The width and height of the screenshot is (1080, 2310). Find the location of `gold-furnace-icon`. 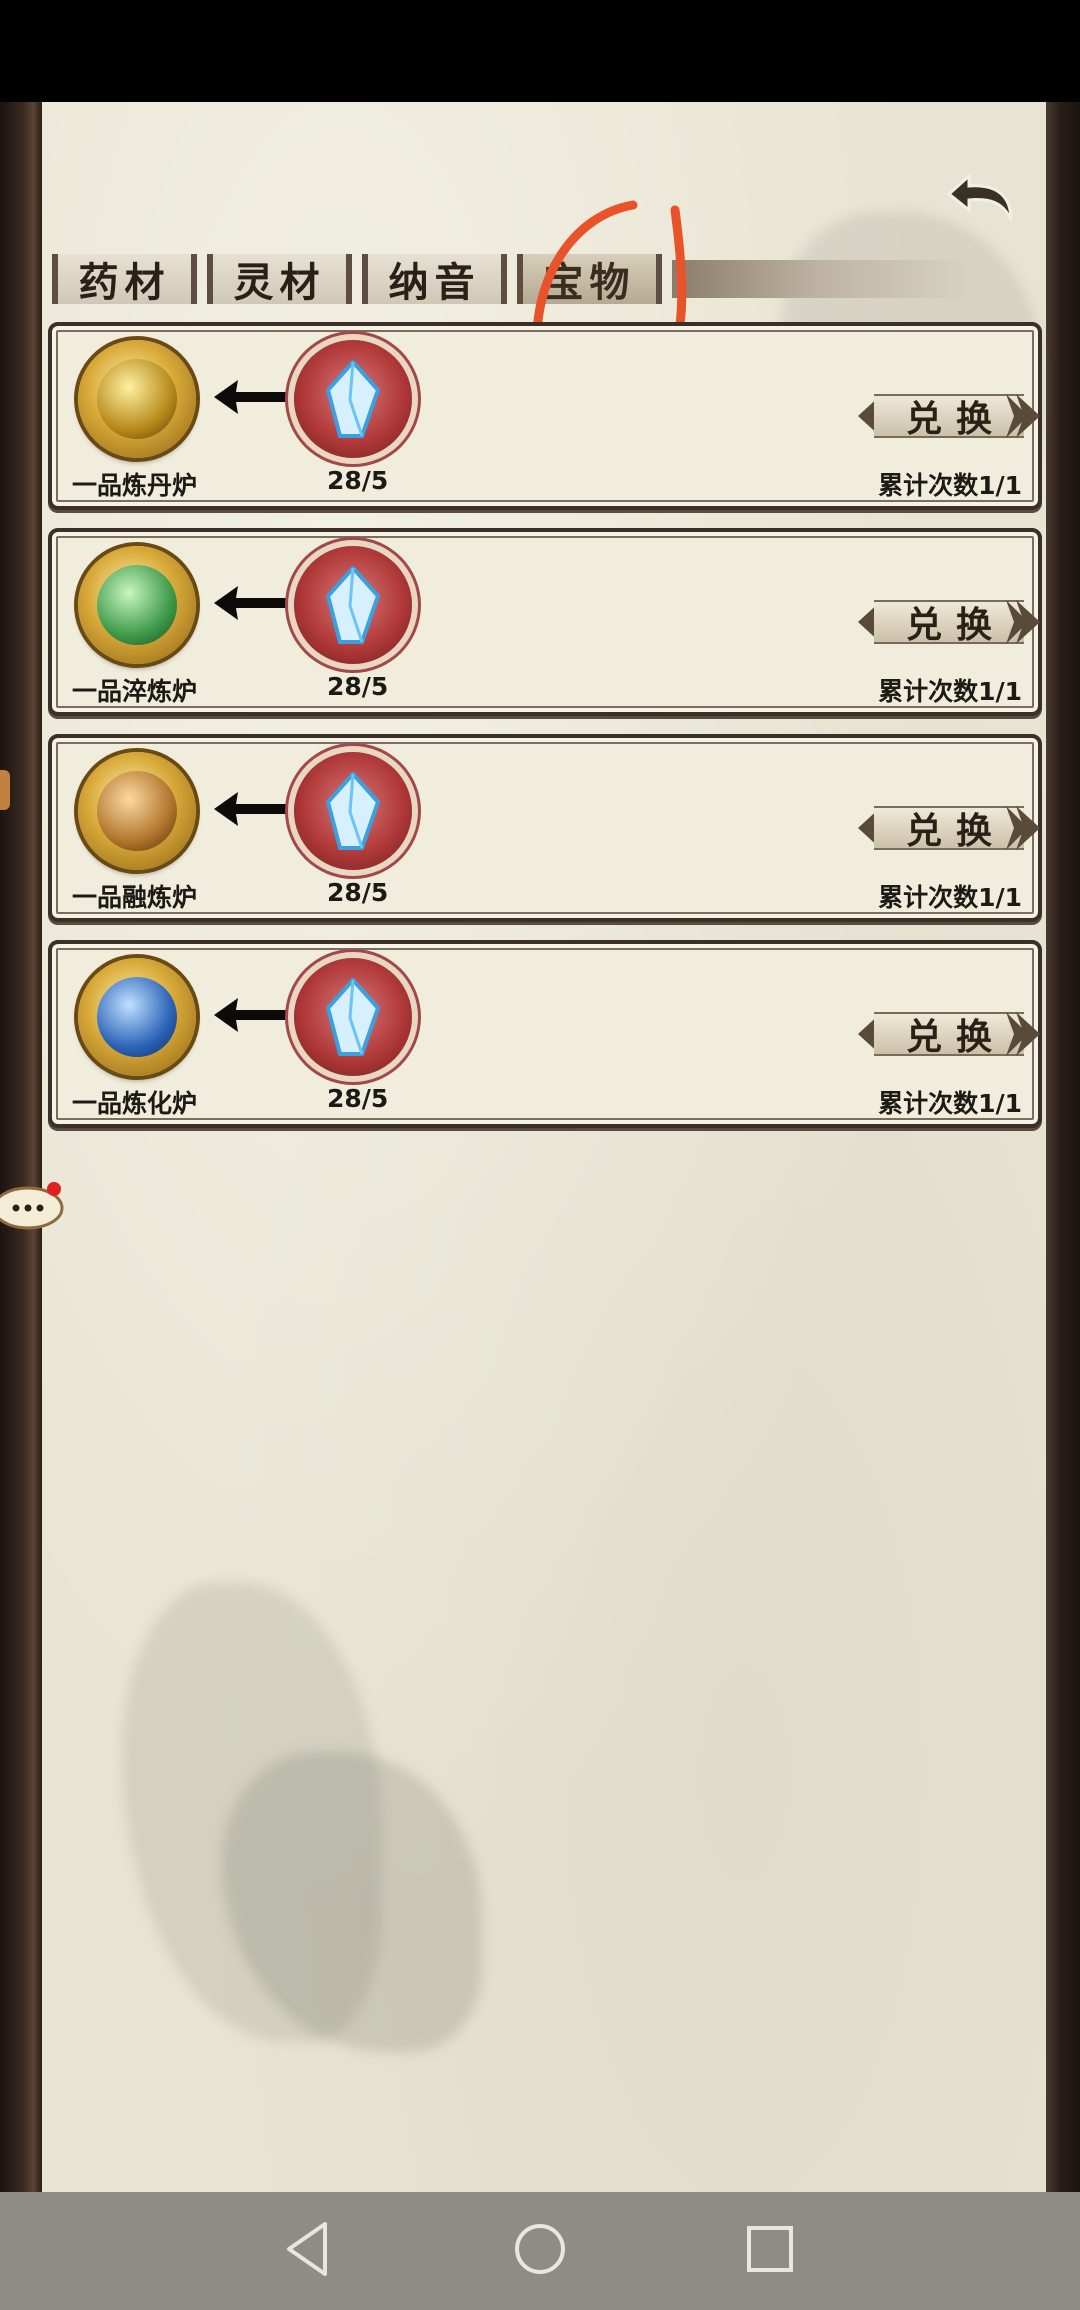

gold-furnace-icon is located at coordinates (137, 399).